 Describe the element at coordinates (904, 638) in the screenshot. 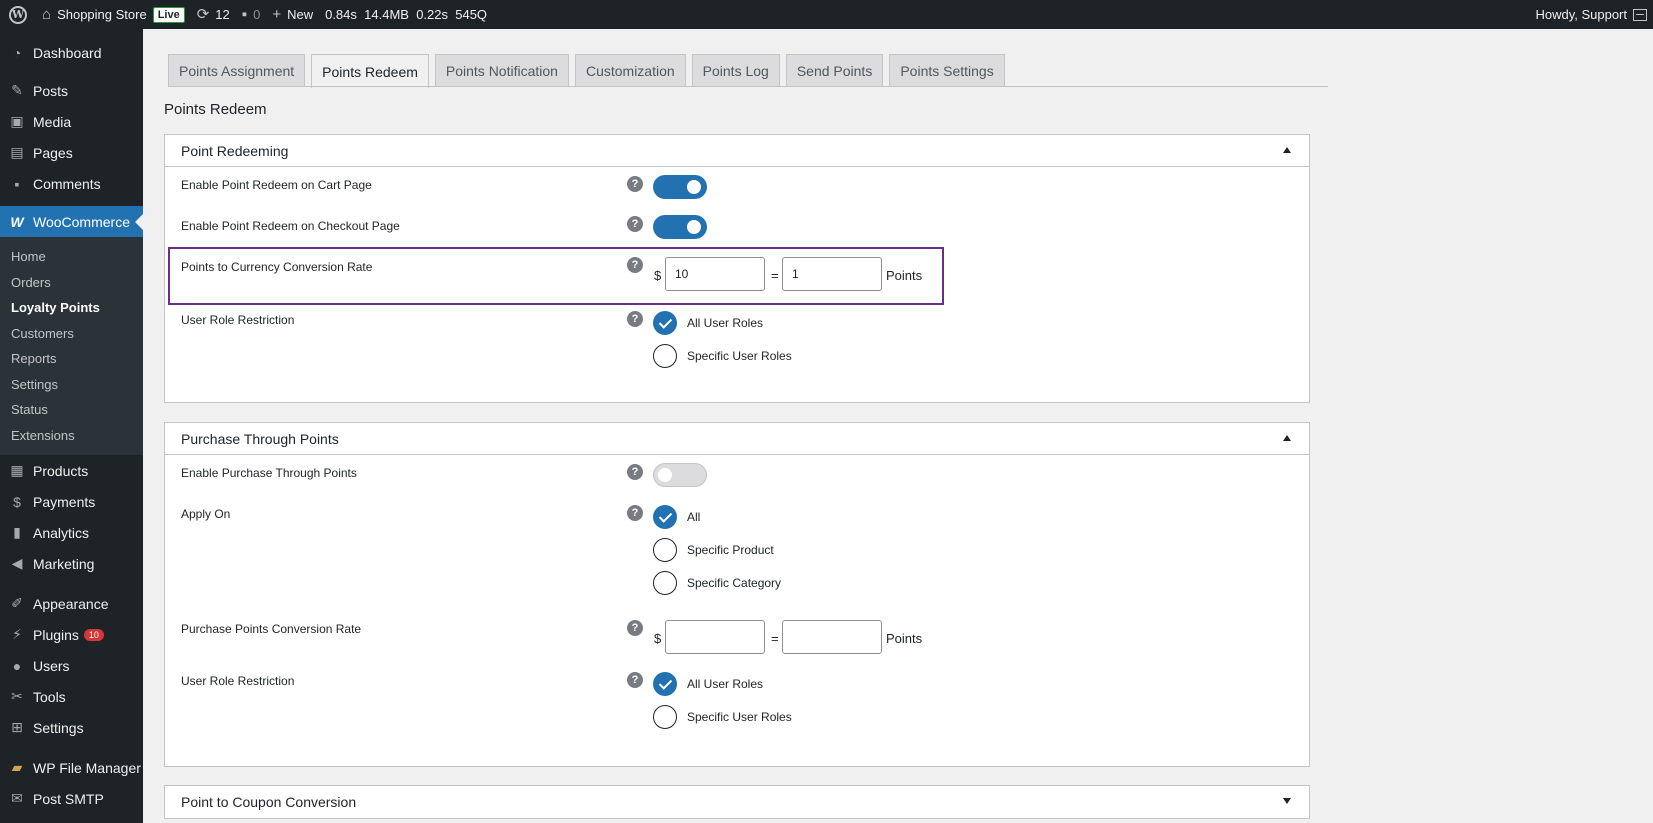

I see `points-unit: Points` at that location.